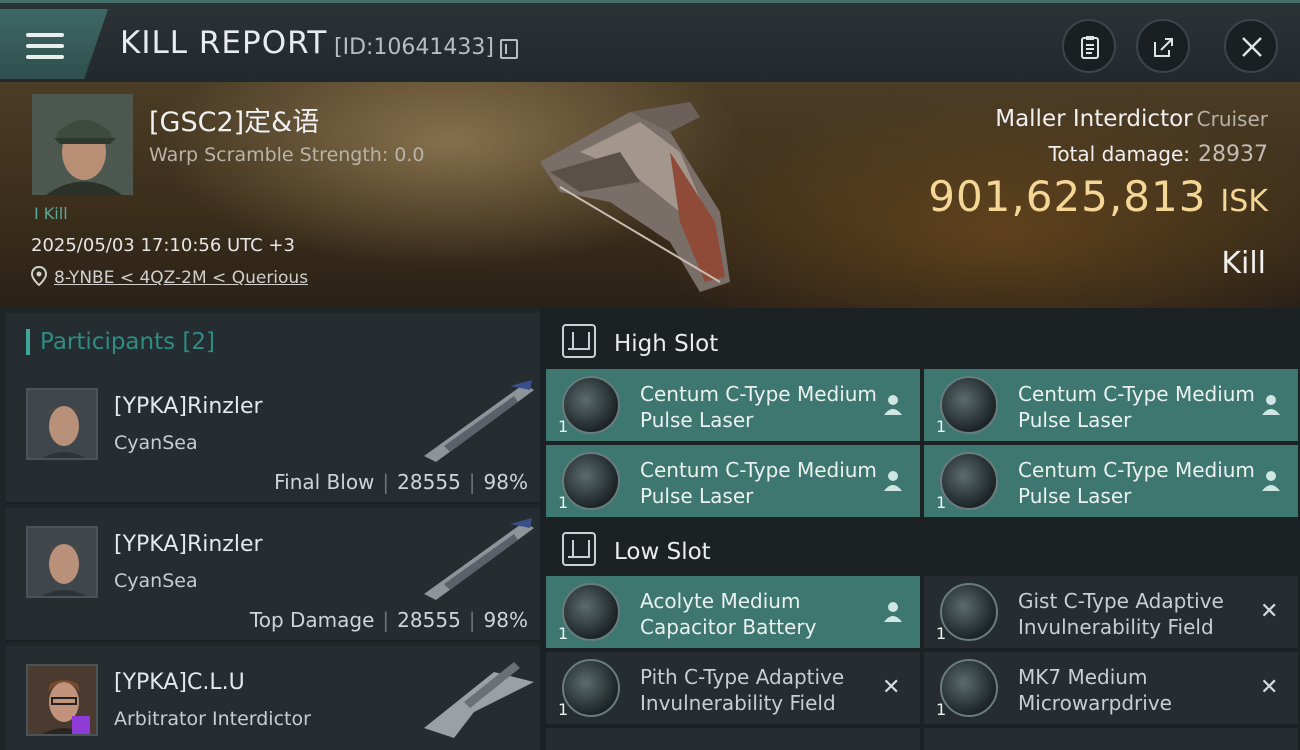 This screenshot has width=1300, height=750. I want to click on capacitor-battery-icon, so click(591, 612).